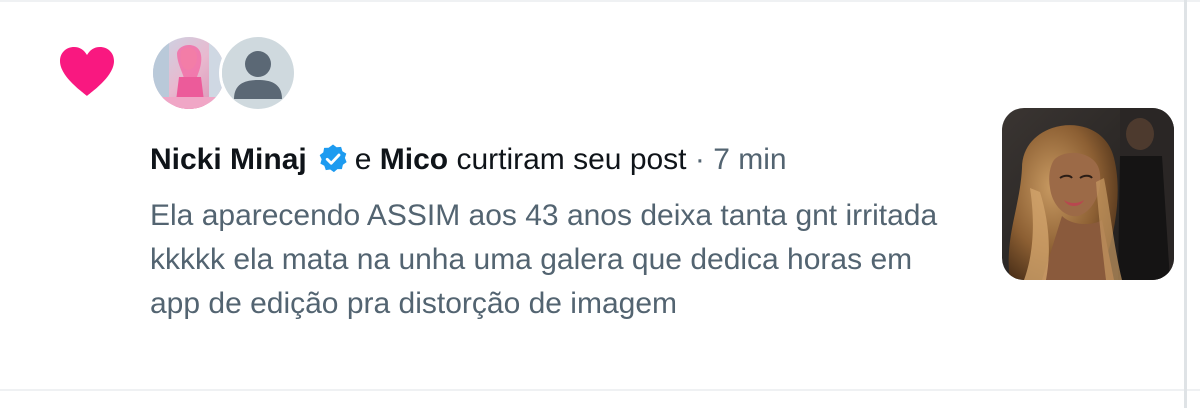 The image size is (1200, 408). Describe the element at coordinates (333, 158) in the screenshot. I see `verified-badge-icon` at that location.